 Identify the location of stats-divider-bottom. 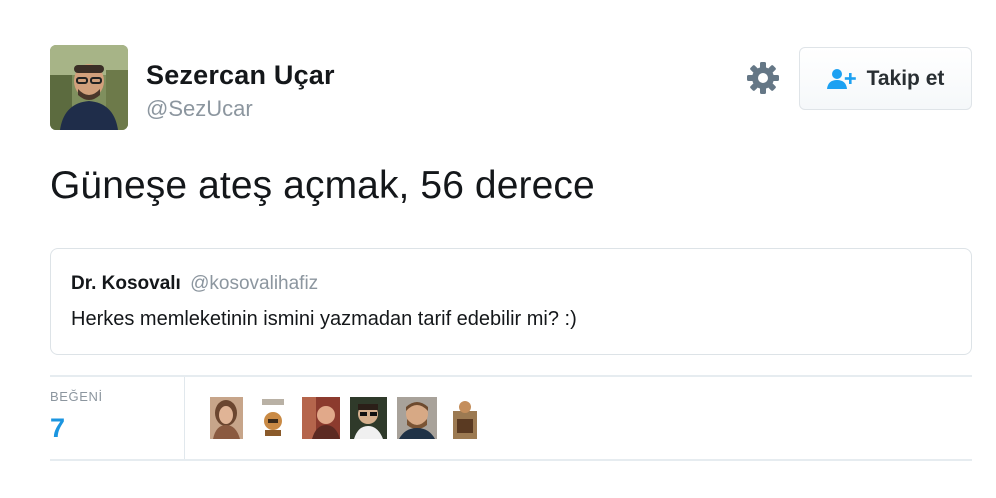
(511, 460).